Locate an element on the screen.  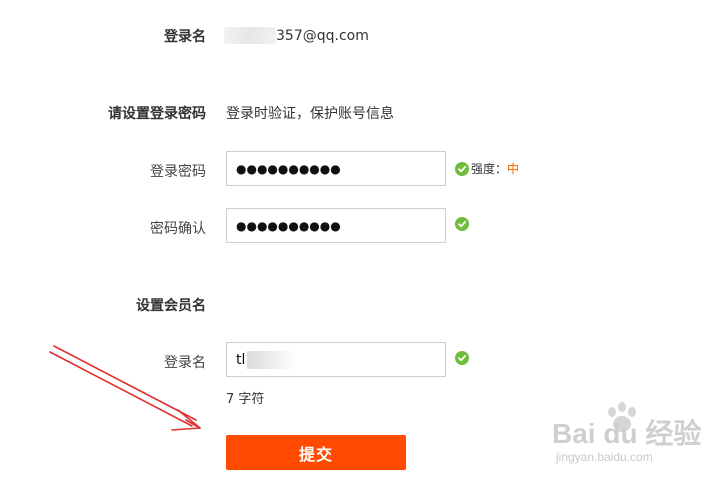
watermark-sub: jingyan.baidu.com is located at coordinates (604, 457).